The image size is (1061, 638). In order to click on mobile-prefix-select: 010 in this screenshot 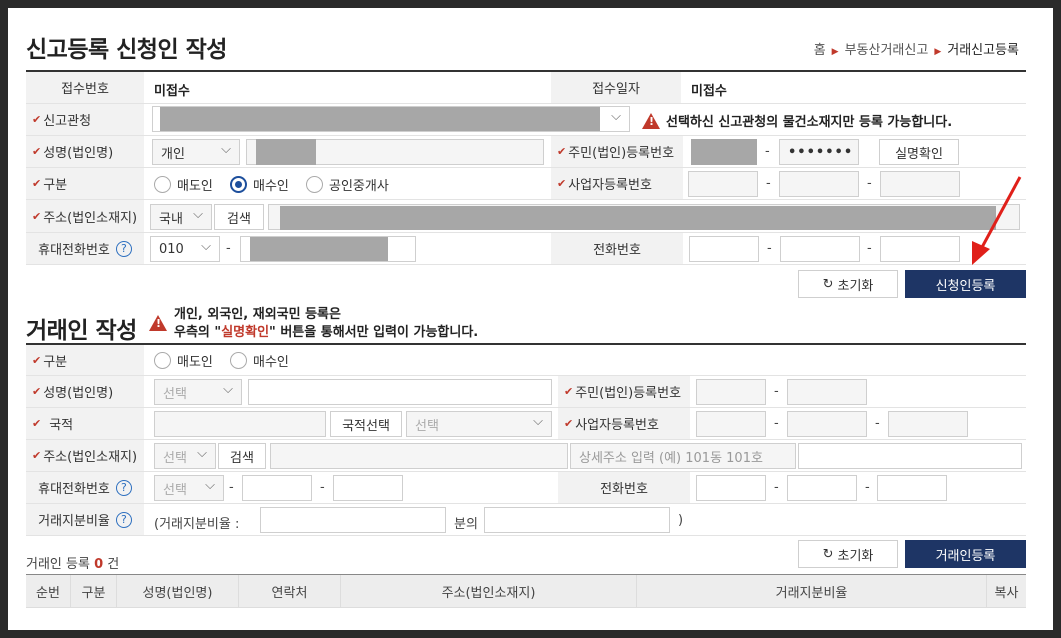, I will do `click(185, 249)`.